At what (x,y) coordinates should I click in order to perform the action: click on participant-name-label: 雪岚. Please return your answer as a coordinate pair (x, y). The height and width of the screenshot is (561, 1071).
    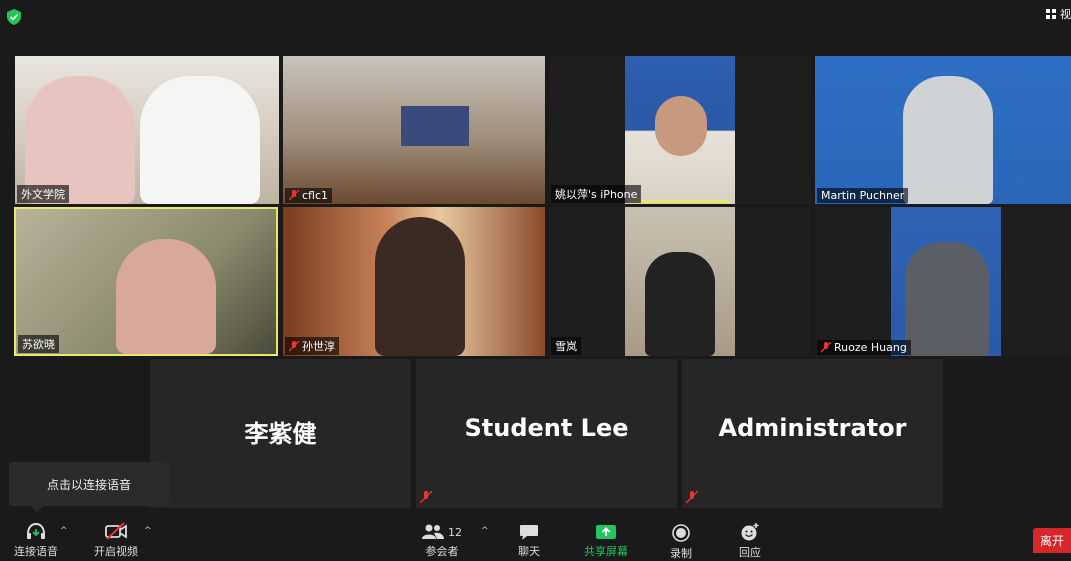
    Looking at the image, I should click on (566, 346).